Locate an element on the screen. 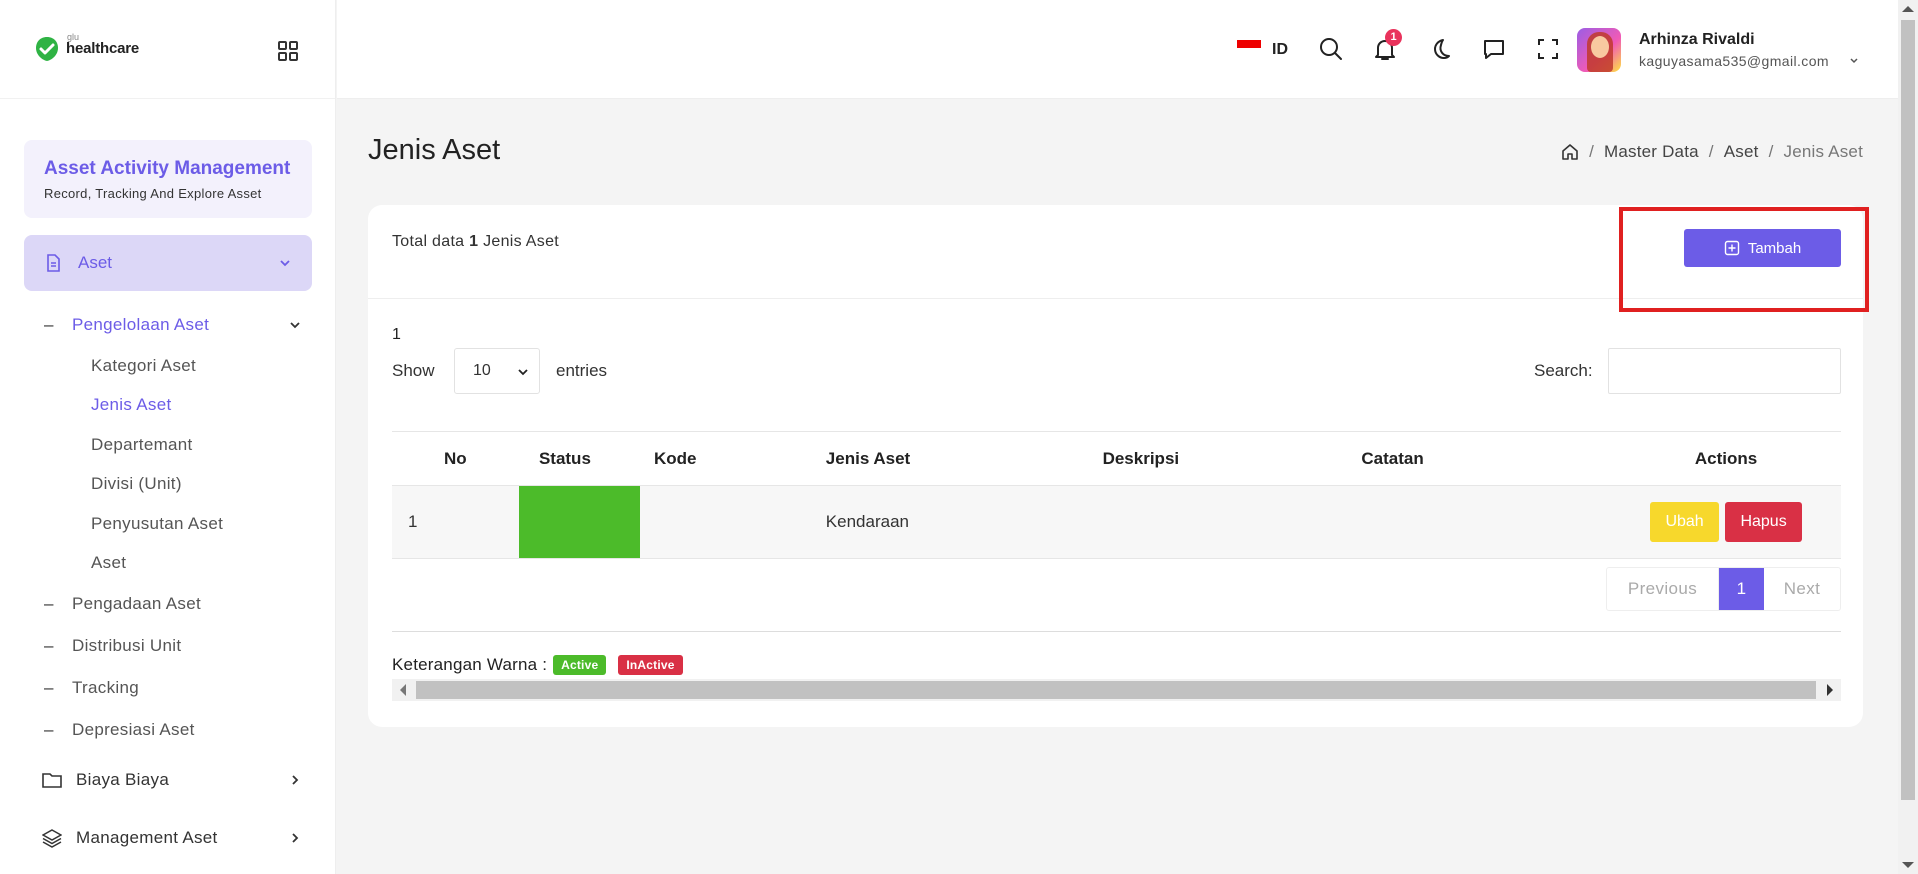 This screenshot has height=874, width=1918. pagination-page-current: 1 is located at coordinates (1741, 589).